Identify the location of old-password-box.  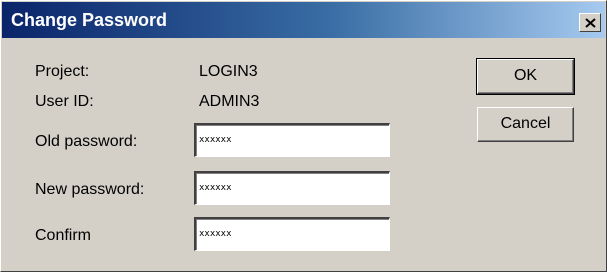
(292, 140).